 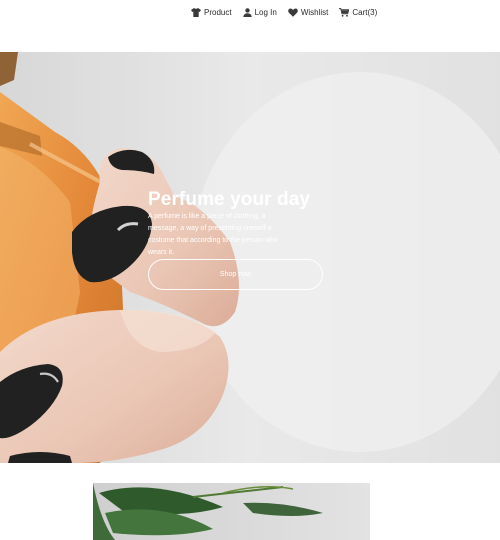 I want to click on shirt-icon, so click(x=196, y=12).